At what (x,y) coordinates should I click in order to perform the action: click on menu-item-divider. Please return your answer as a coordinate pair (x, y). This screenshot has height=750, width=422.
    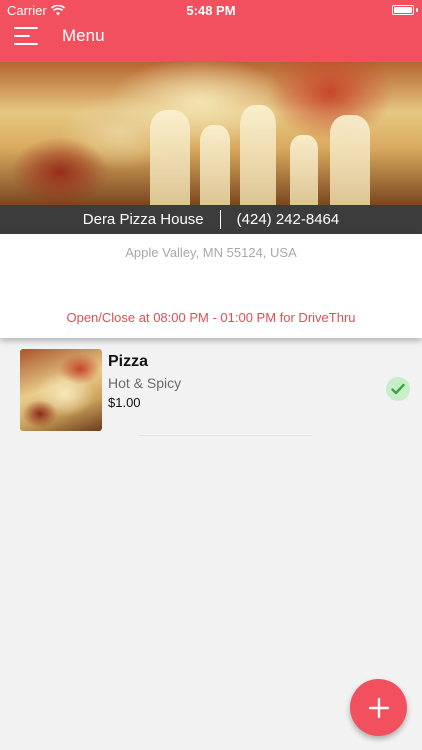
    Looking at the image, I should click on (225, 435).